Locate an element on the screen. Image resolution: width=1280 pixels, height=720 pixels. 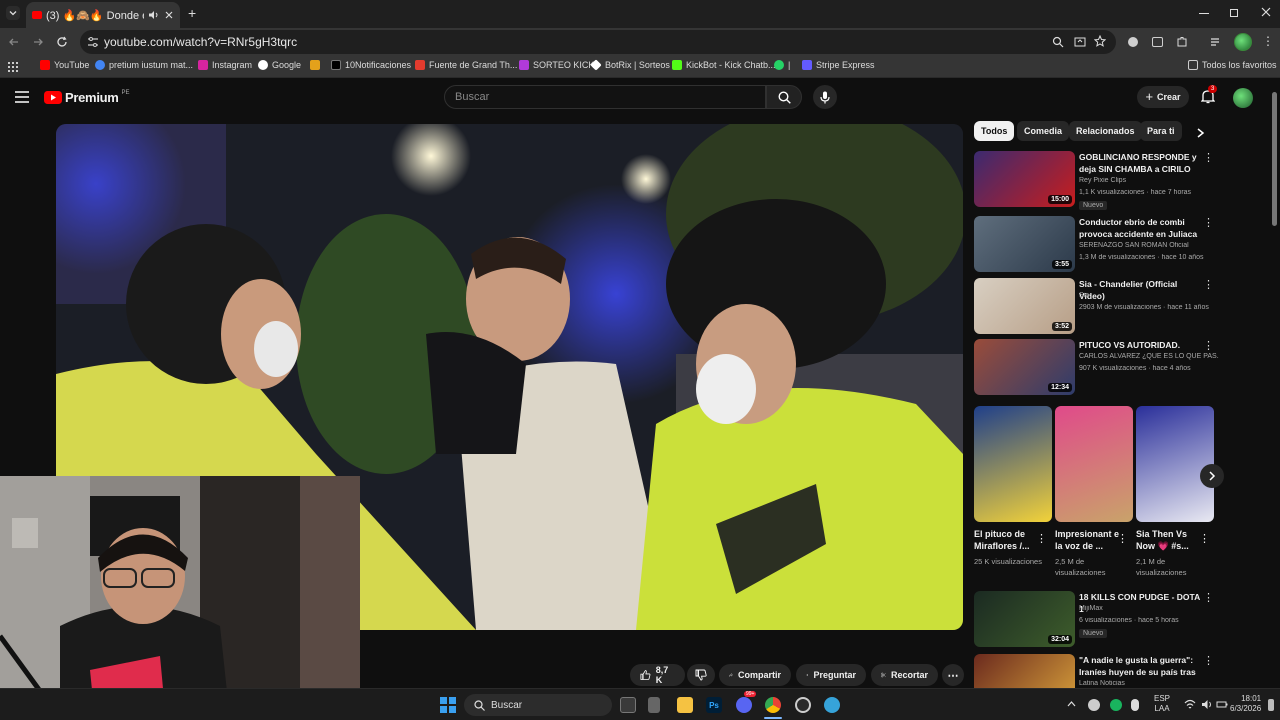
bookmark-instagram: Instagram is located at coordinates (225, 65).